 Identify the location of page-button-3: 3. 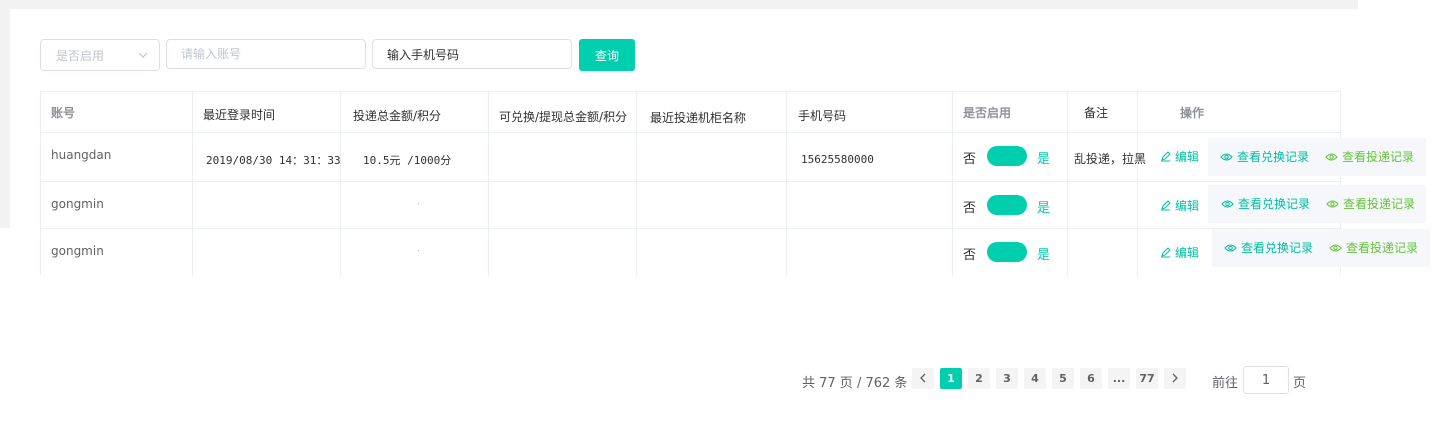
(1007, 378).